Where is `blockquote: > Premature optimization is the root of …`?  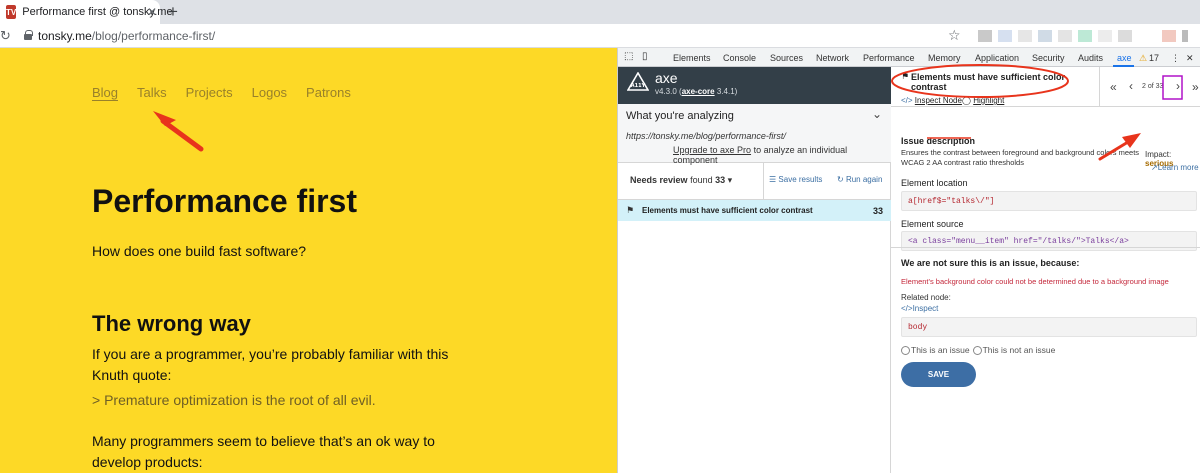
blockquote: > Premature optimization is the root of … is located at coordinates (234, 400).